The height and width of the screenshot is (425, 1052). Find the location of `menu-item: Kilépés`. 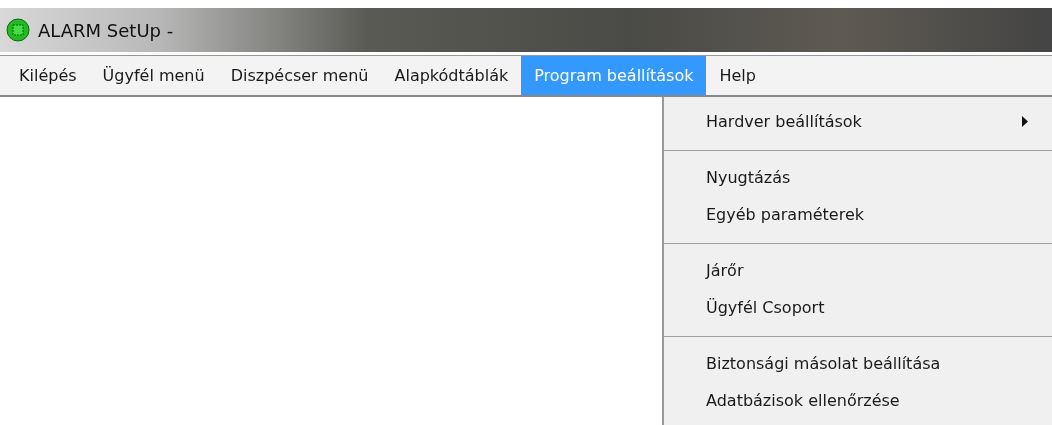

menu-item: Kilépés is located at coordinates (48, 75).